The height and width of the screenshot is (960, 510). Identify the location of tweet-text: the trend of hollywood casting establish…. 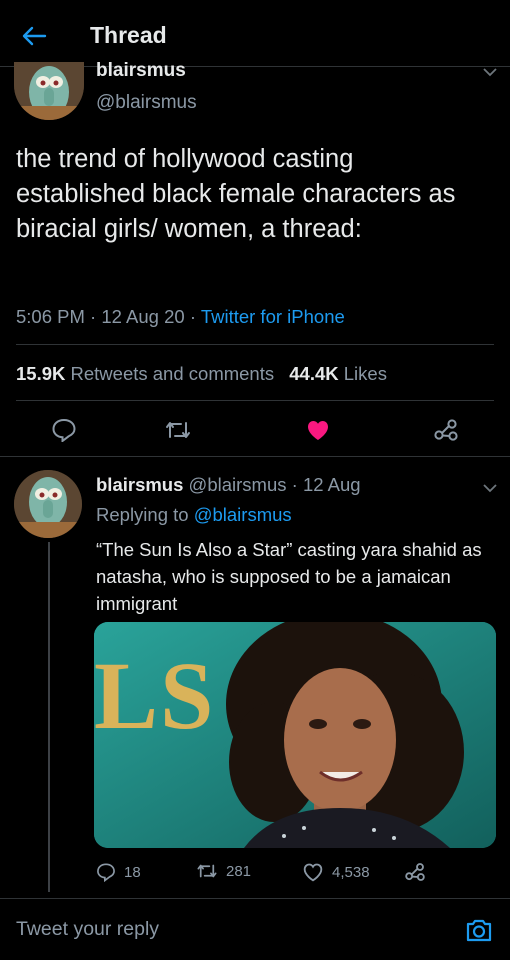
(236, 194).